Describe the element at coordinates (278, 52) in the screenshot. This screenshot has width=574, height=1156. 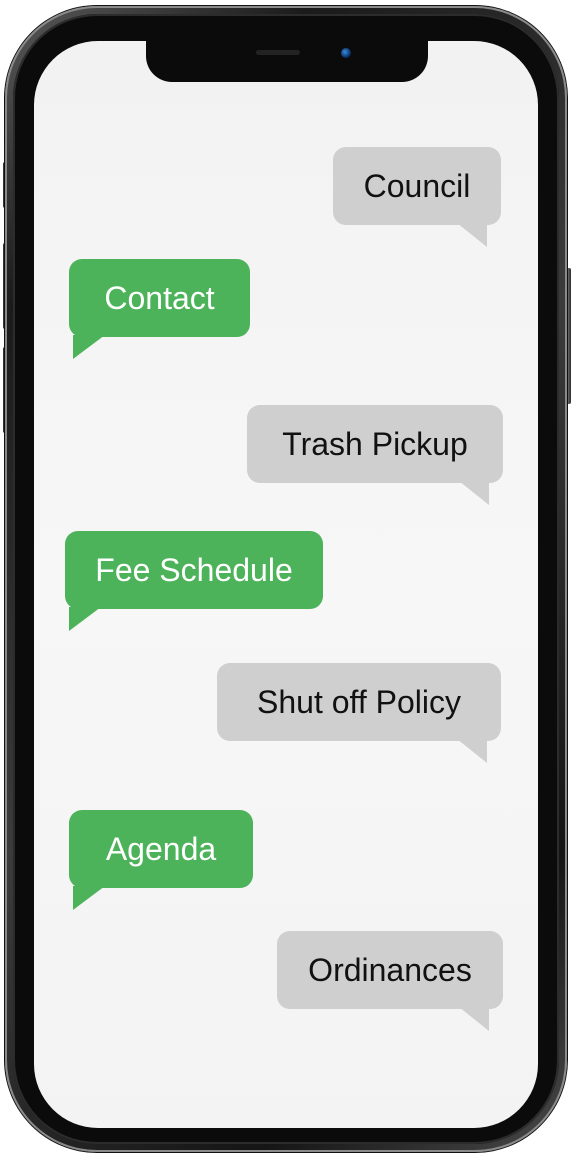
I see `speaker-grille` at that location.